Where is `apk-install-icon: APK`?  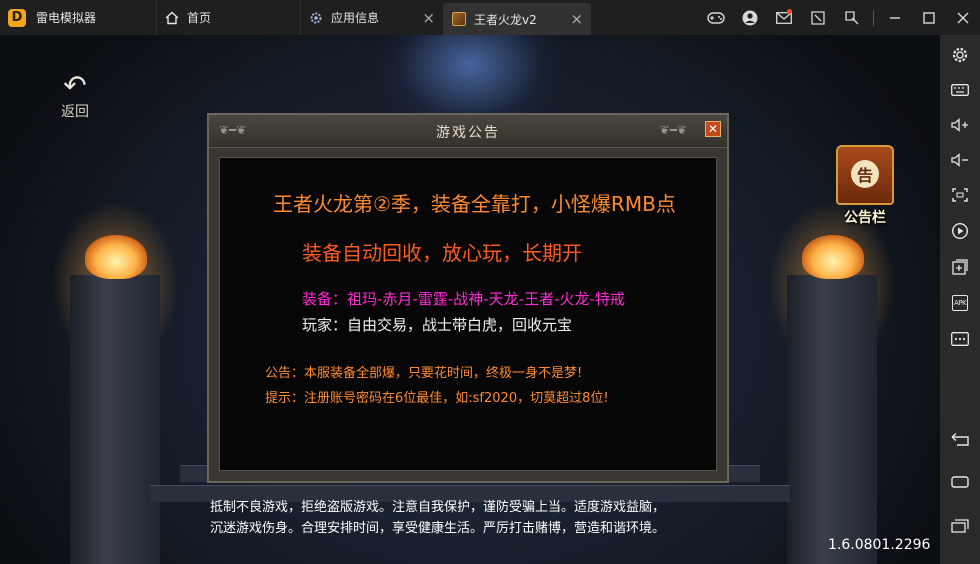
apk-install-icon: APK is located at coordinates (960, 303).